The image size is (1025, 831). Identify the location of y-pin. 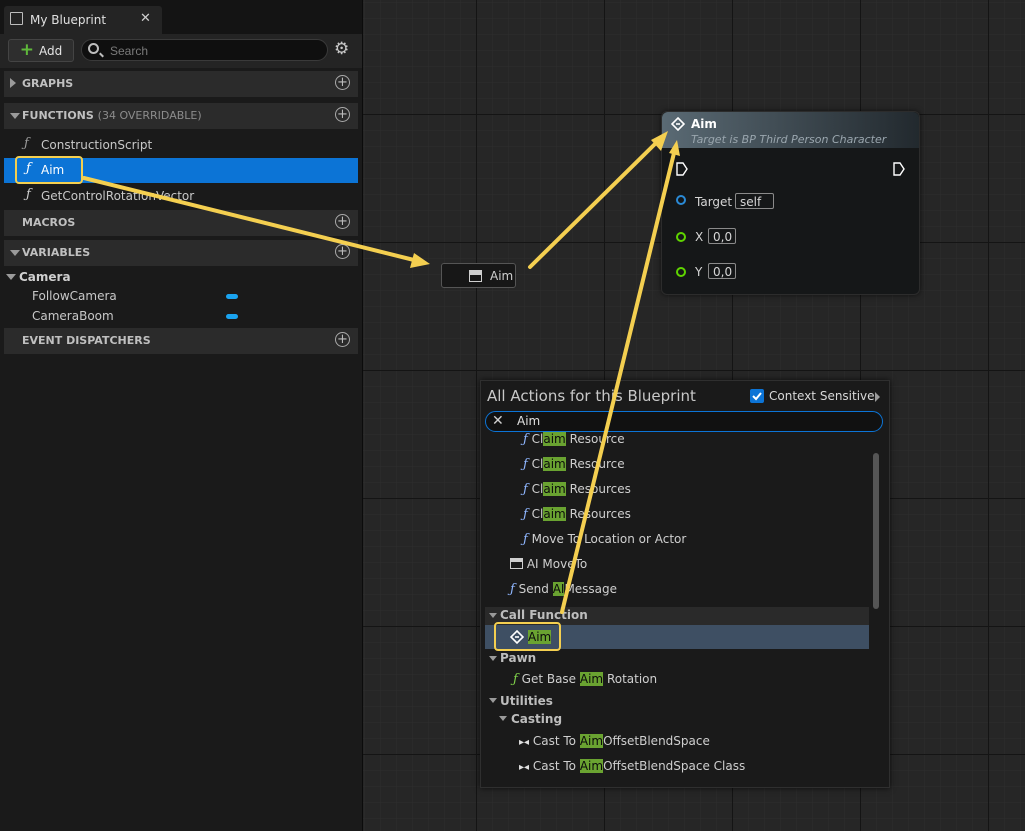
(681, 272).